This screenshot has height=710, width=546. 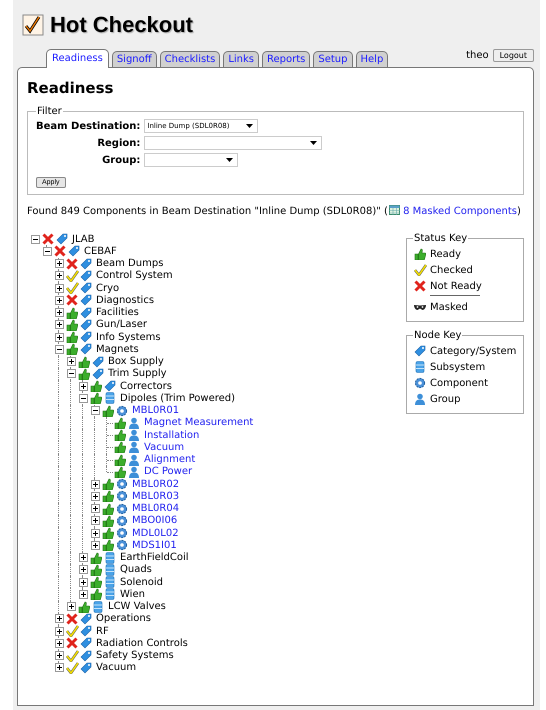 What do you see at coordinates (120, 160) in the screenshot?
I see `field-label: Group:` at bounding box center [120, 160].